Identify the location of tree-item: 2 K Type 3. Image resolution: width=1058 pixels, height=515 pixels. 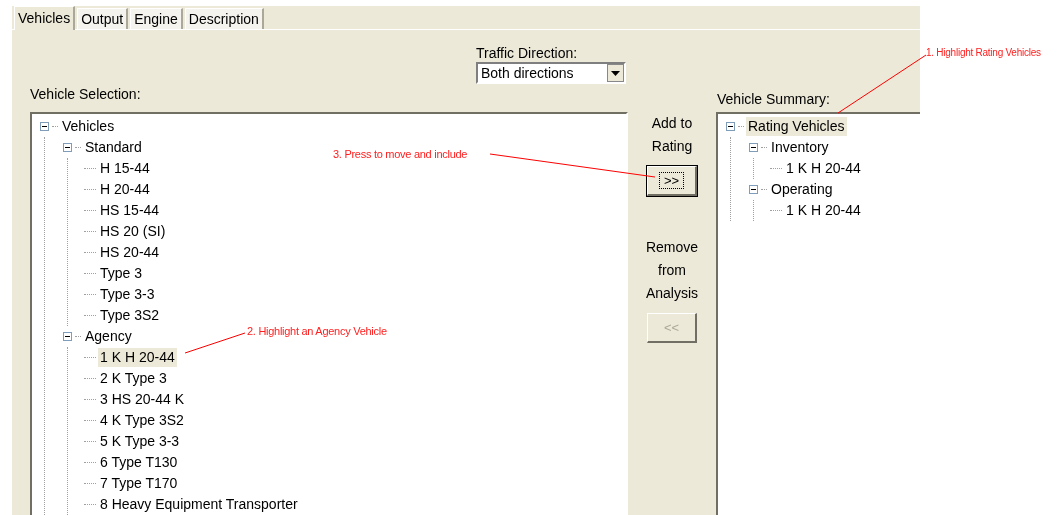
(133, 378).